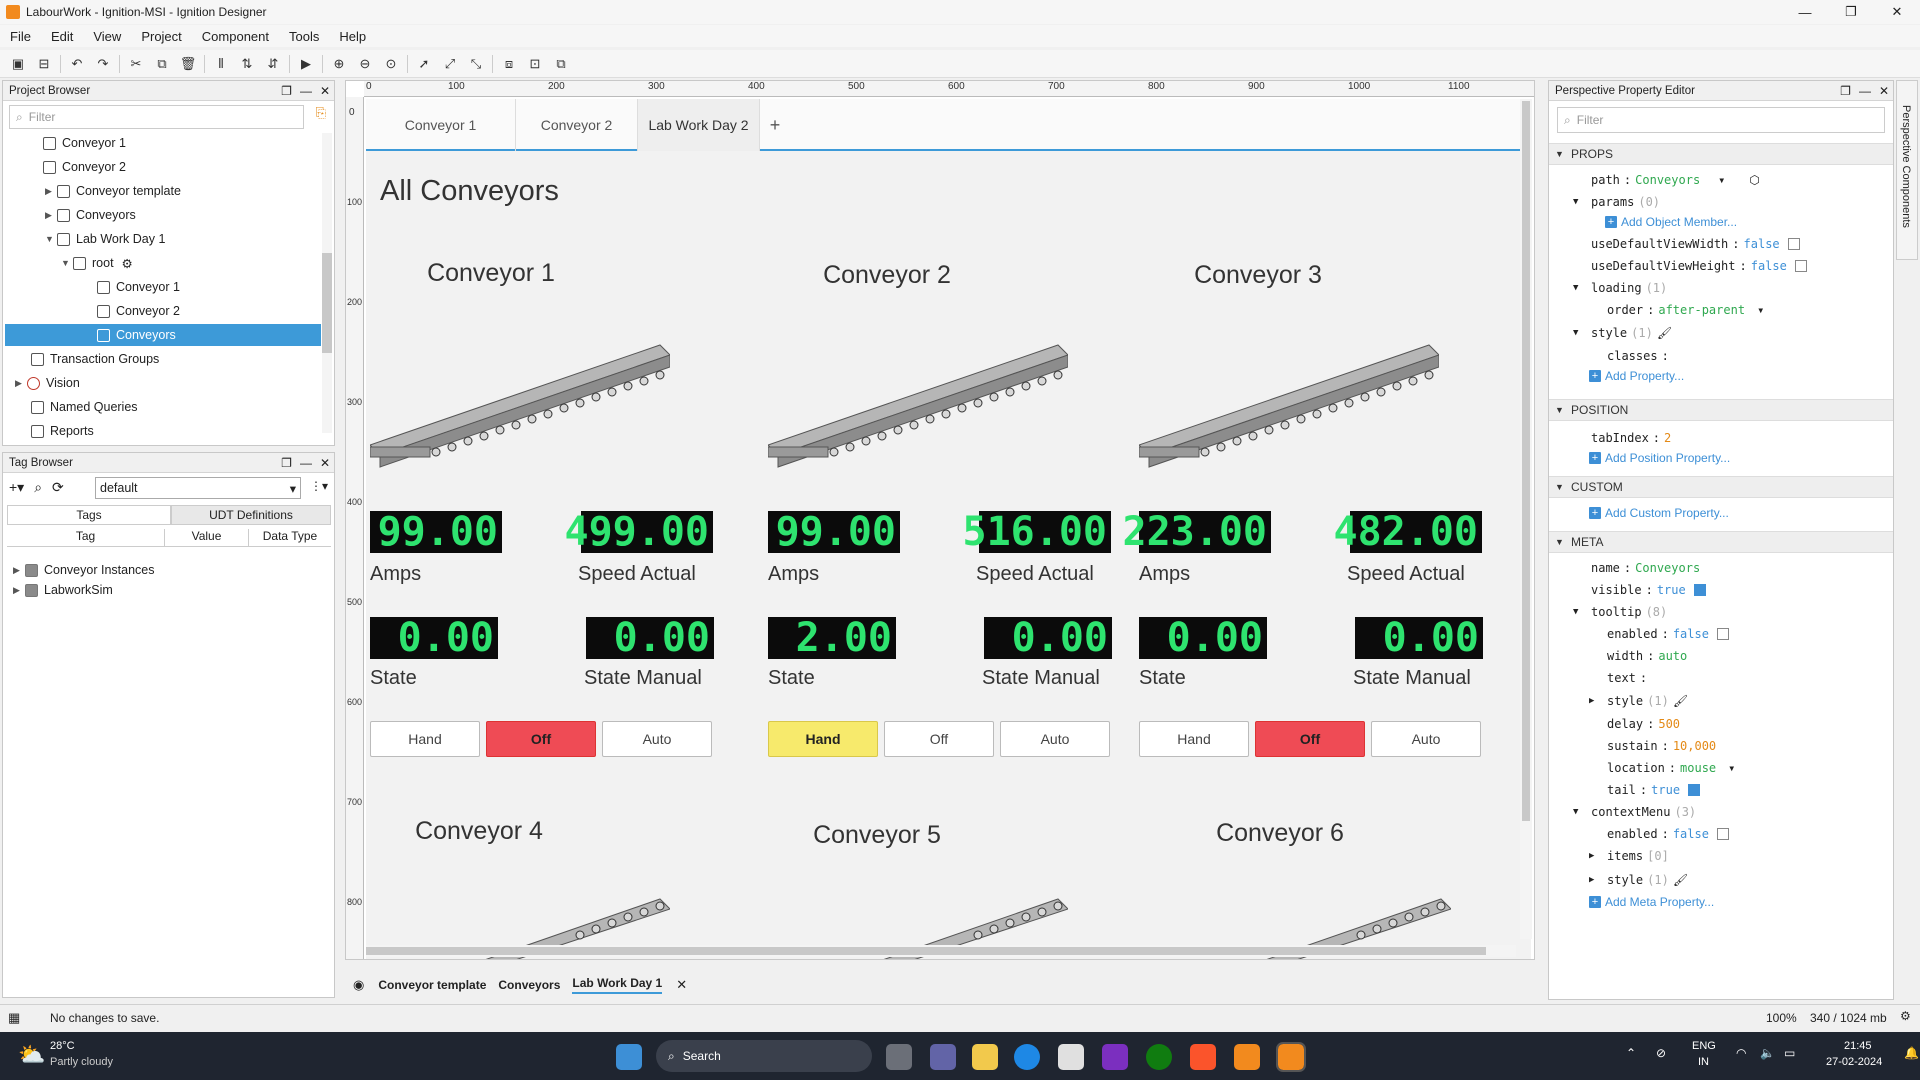 Image resolution: width=1920 pixels, height=1080 pixels. What do you see at coordinates (1897, 12) in the screenshot?
I see `close-button: ✕` at bounding box center [1897, 12].